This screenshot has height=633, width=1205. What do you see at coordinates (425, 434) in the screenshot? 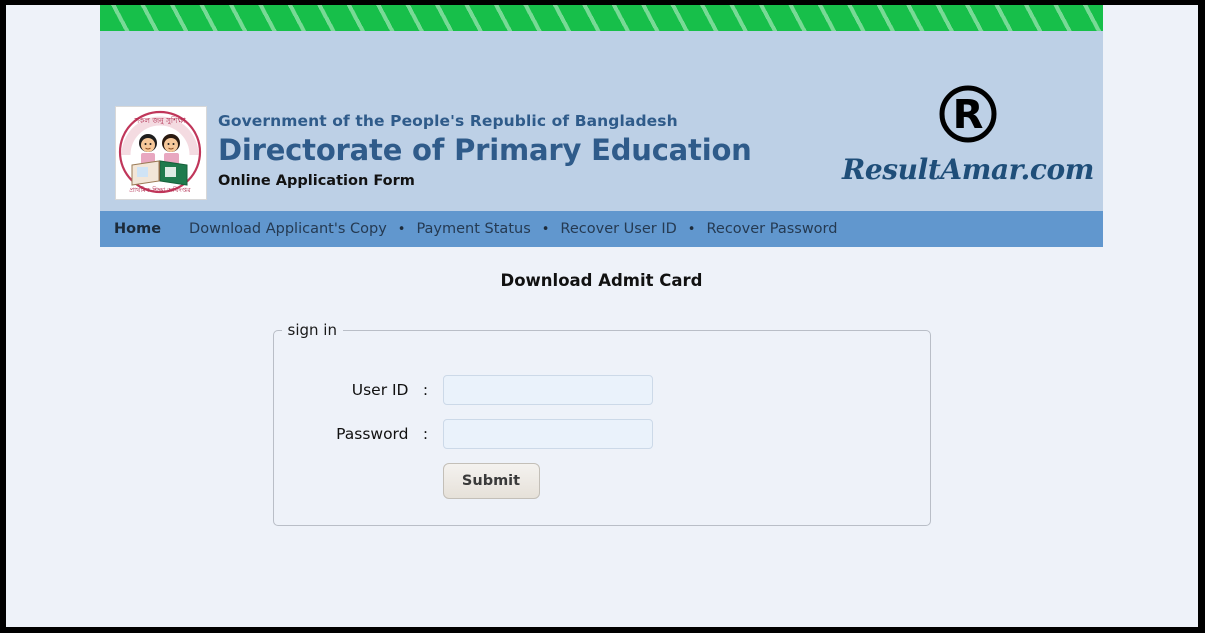
I see `password-colon: :` at bounding box center [425, 434].